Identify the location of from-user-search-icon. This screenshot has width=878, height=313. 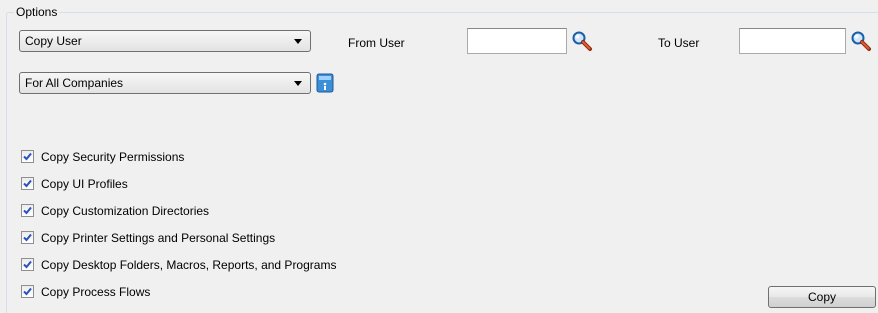
(582, 41).